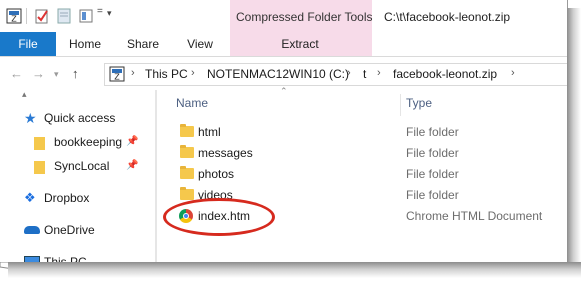  What do you see at coordinates (32, 230) in the screenshot?
I see `onedrive-icon` at bounding box center [32, 230].